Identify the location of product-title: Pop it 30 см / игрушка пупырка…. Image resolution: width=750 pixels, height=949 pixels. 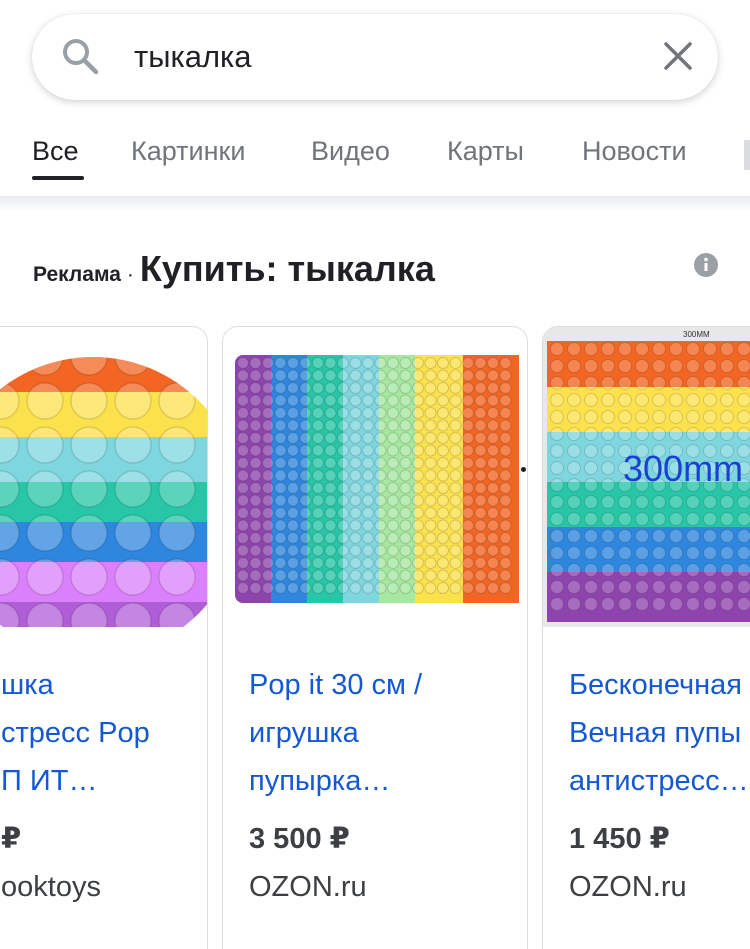
(384, 733).